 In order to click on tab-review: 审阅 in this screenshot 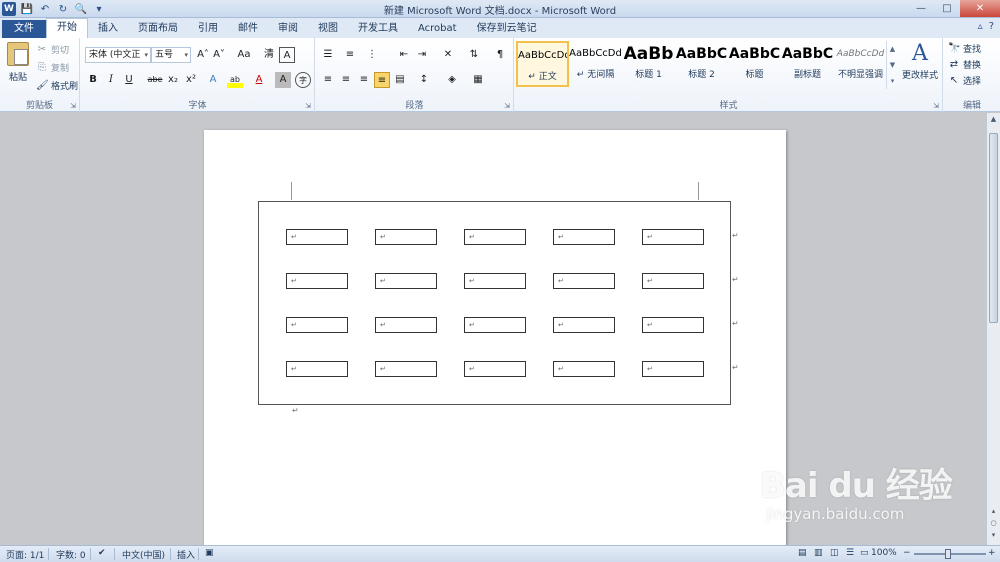, I will do `click(288, 29)`.